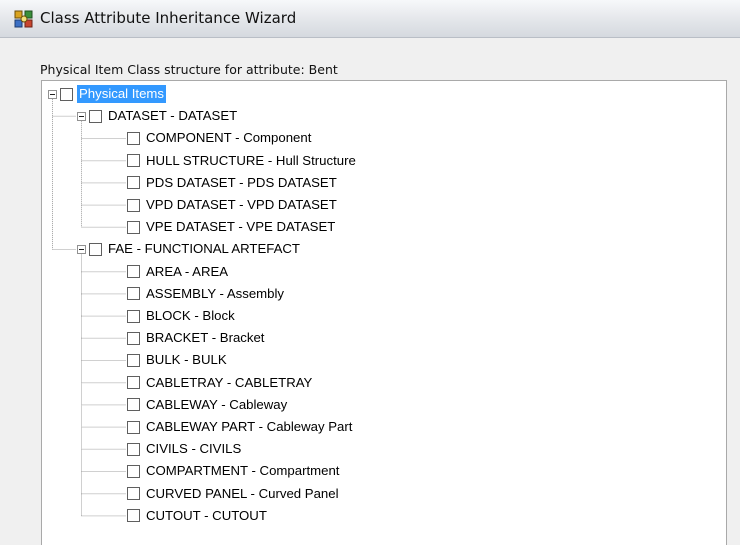 This screenshot has width=740, height=545. What do you see at coordinates (122, 94) in the screenshot?
I see `node-label: Physical Items` at bounding box center [122, 94].